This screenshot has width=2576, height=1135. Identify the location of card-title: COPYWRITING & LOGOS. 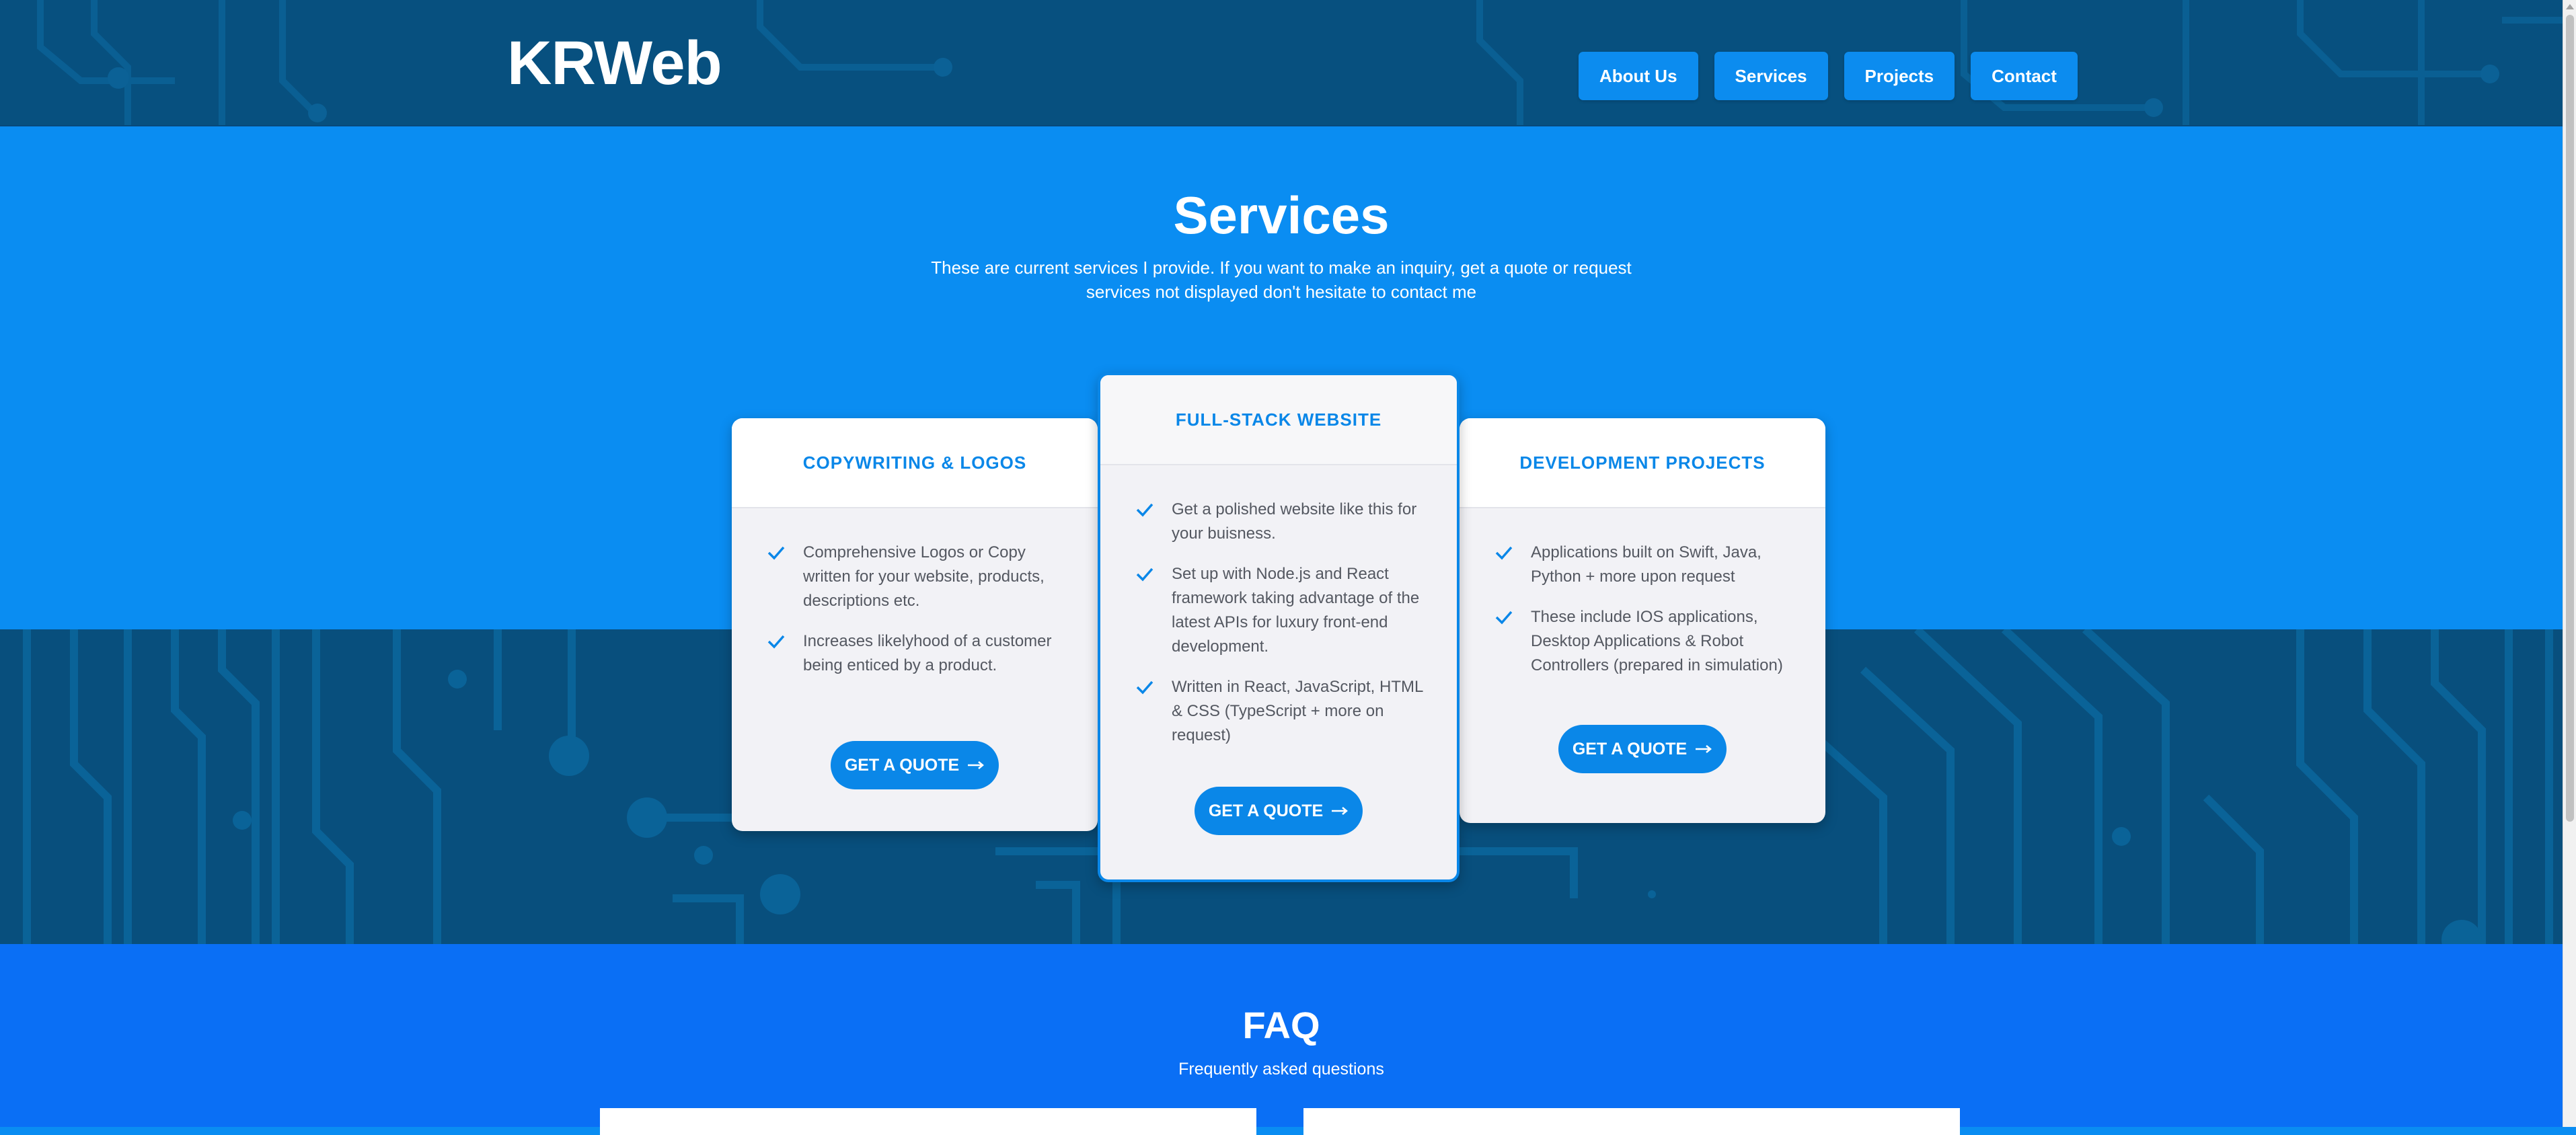
(914, 463).